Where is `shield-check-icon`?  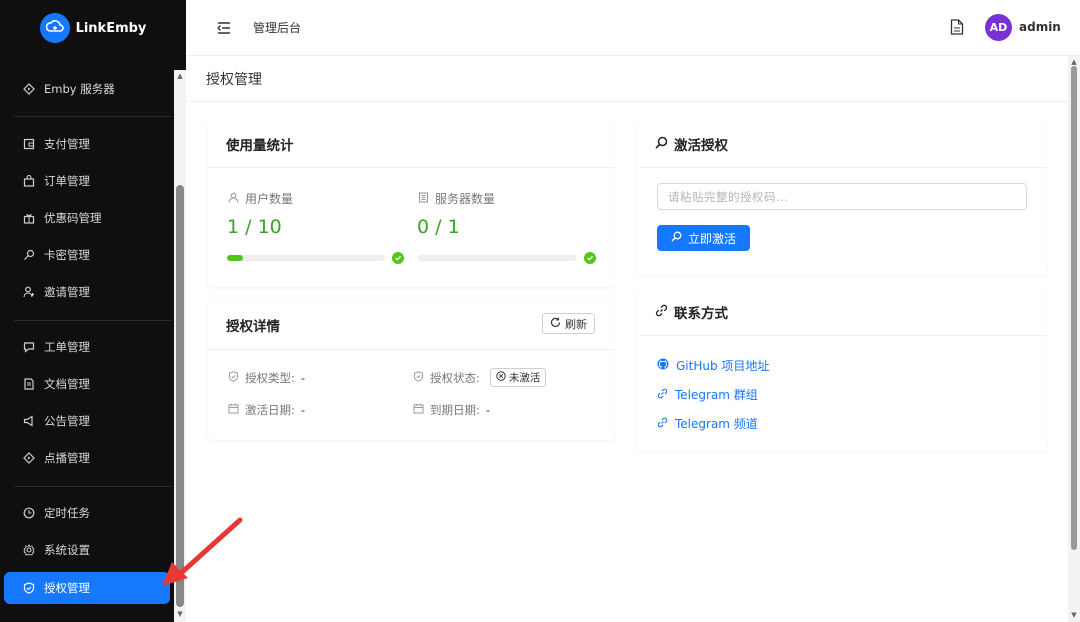 shield-check-icon is located at coordinates (418, 377).